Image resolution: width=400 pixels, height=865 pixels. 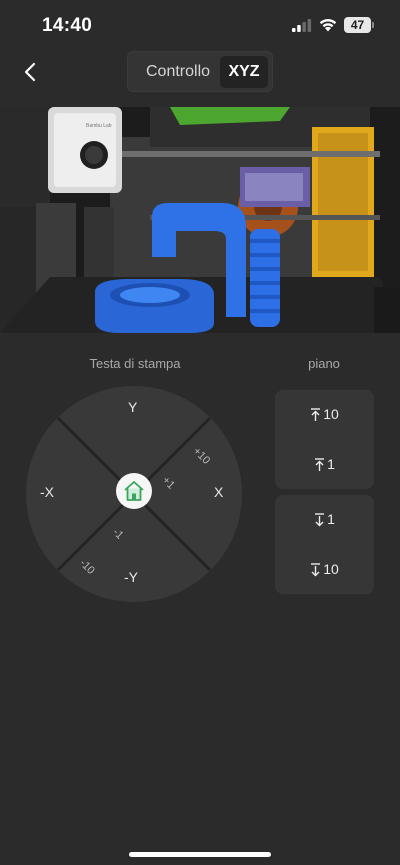 I want to click on bed-down-10-button: 10, so click(x=324, y=569).